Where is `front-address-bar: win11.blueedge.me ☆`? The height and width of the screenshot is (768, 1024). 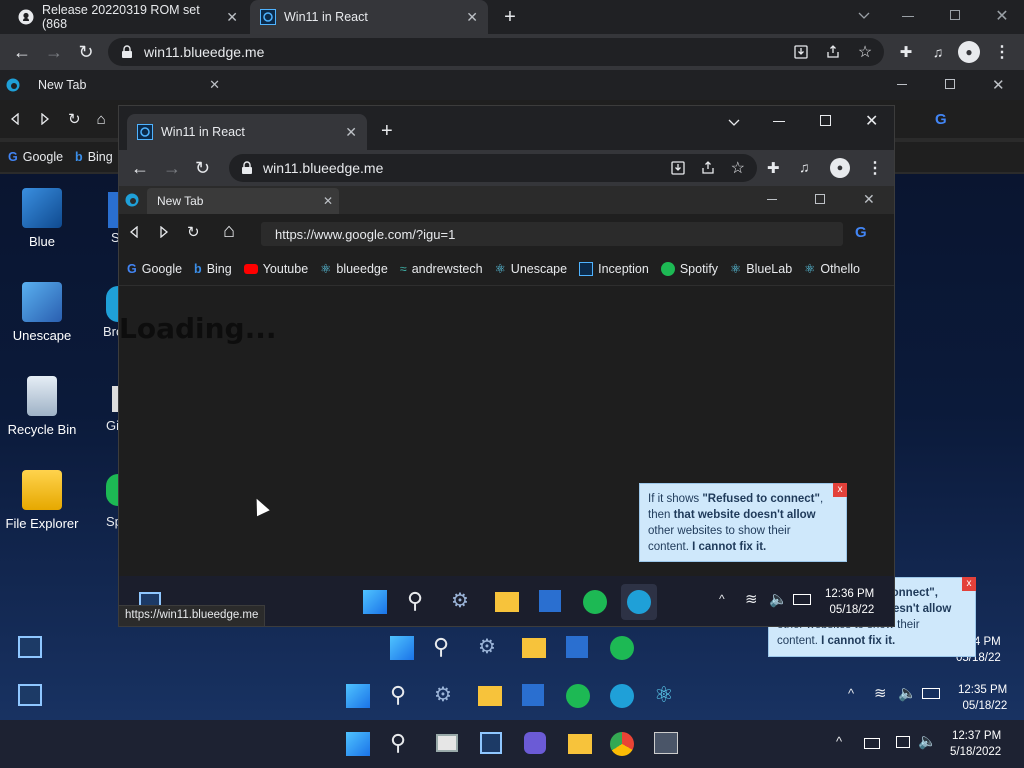 front-address-bar: win11.blueedge.me ☆ is located at coordinates (493, 168).